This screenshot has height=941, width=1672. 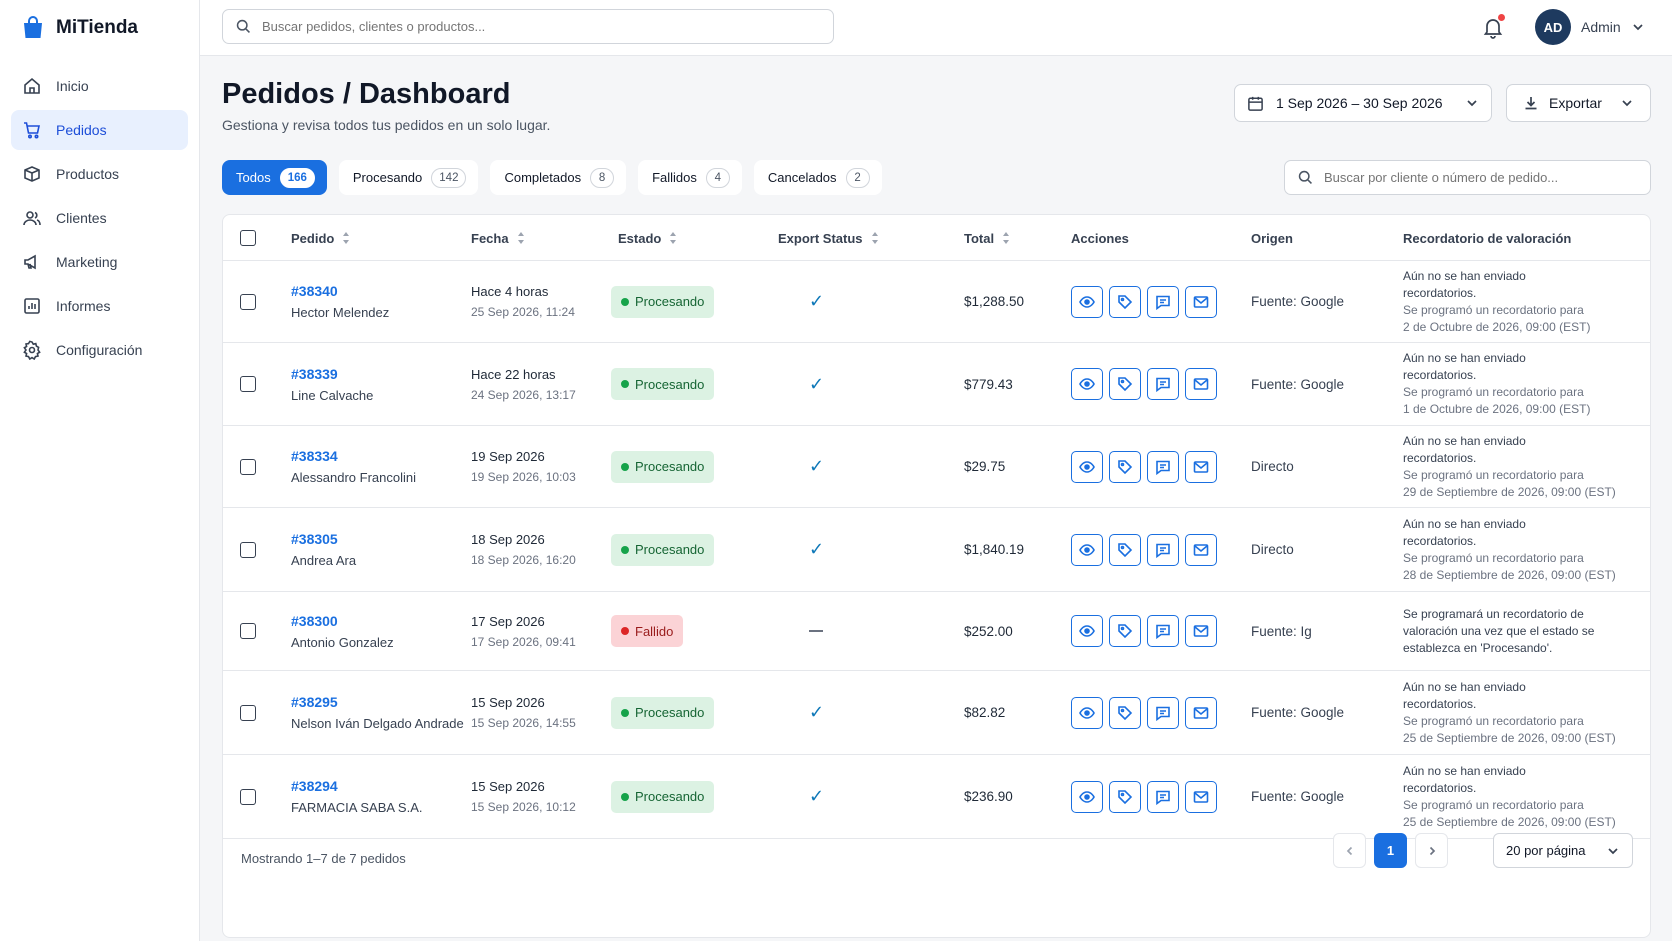 What do you see at coordinates (357, 786) in the screenshot?
I see `order-id-link: #38294` at bounding box center [357, 786].